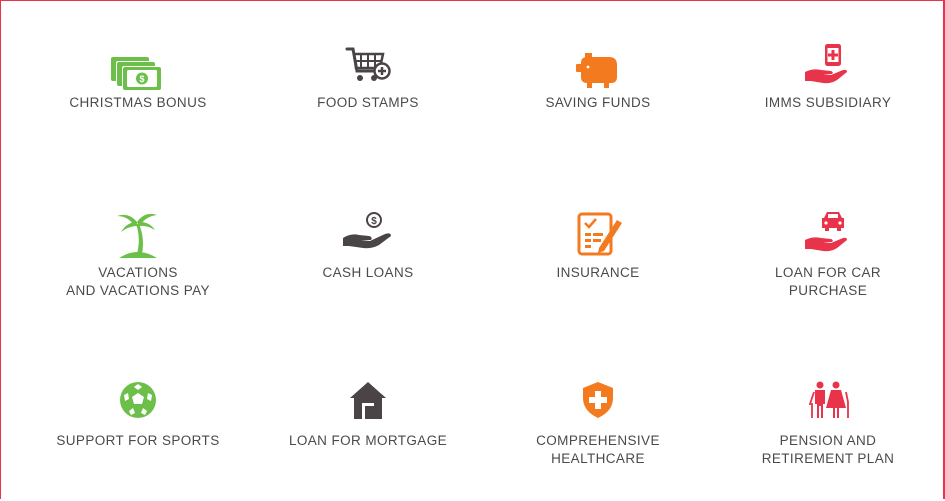 The height and width of the screenshot is (501, 945). Describe the element at coordinates (368, 232) in the screenshot. I see `hand-coin-icon: $` at that location.